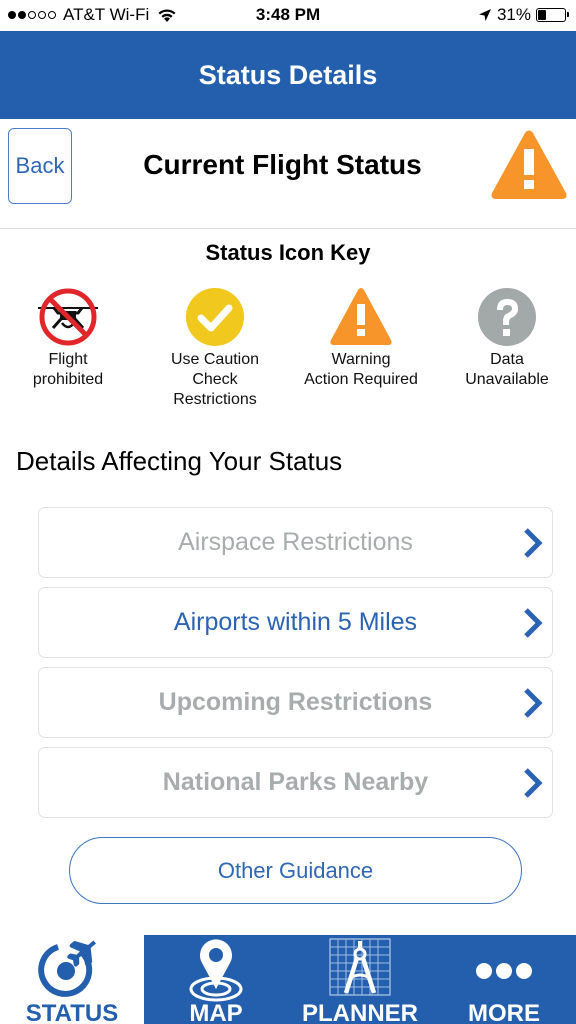 The height and width of the screenshot is (1024, 576). I want to click on tab-status: STATUS, so click(72, 979).